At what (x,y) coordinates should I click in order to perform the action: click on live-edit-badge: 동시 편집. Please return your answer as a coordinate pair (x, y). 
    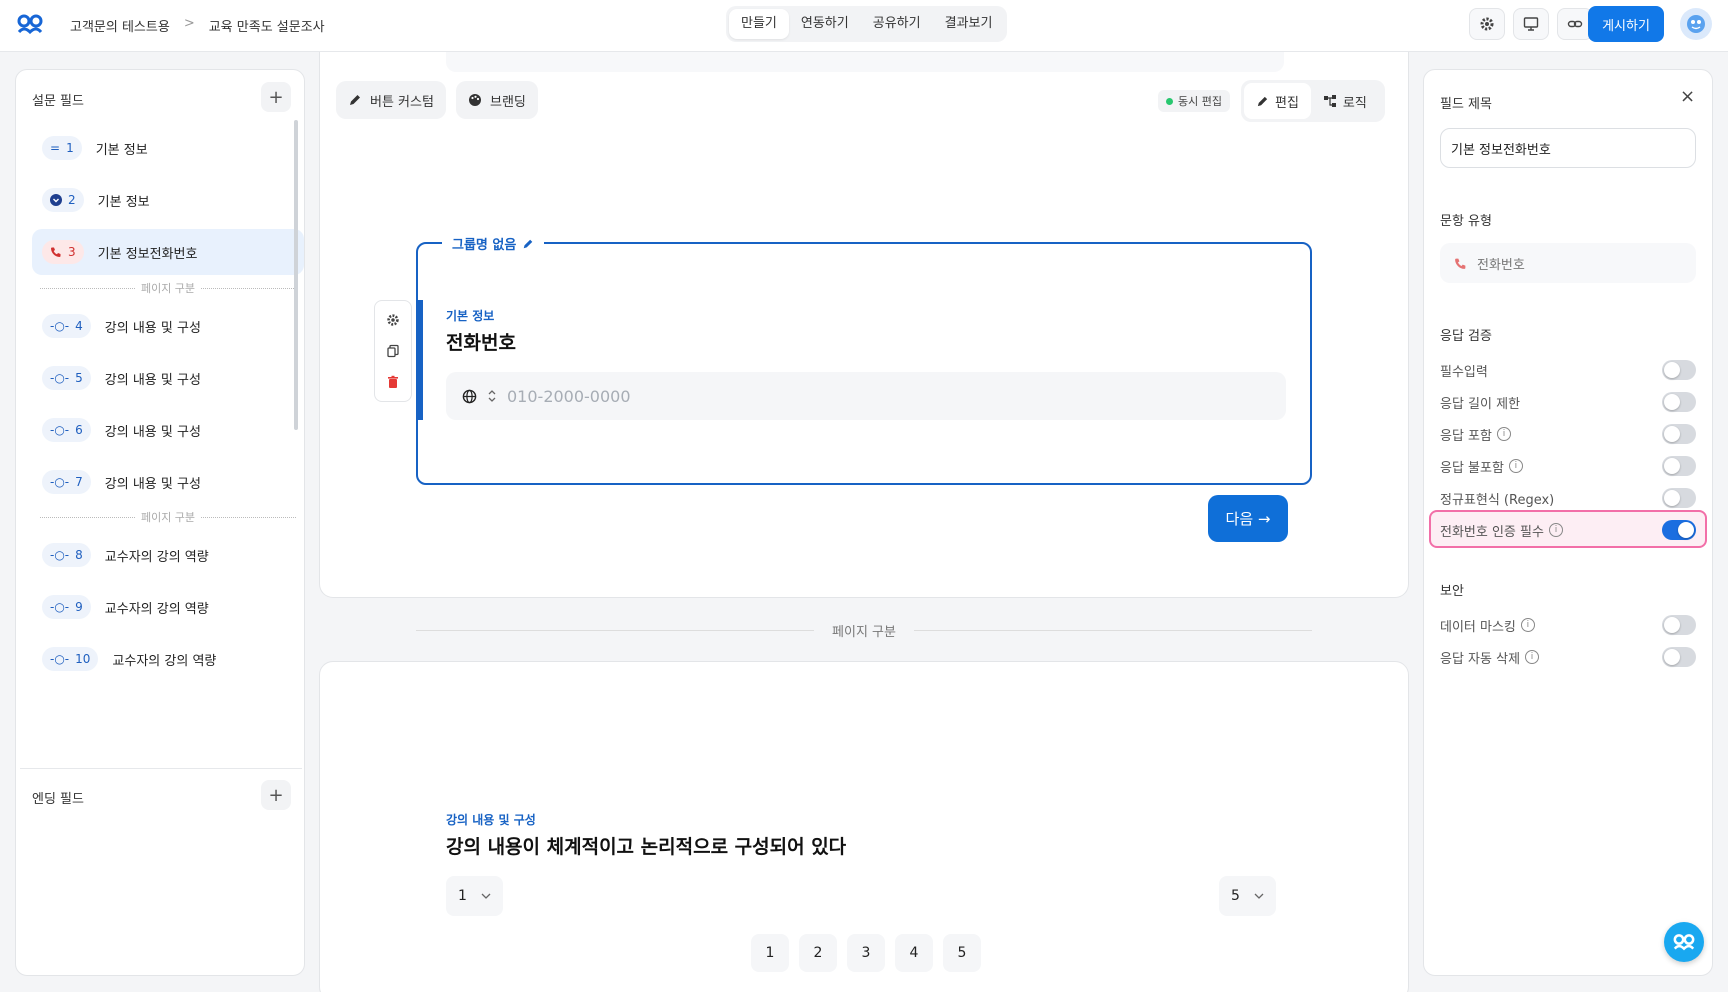
    Looking at the image, I should click on (1194, 101).